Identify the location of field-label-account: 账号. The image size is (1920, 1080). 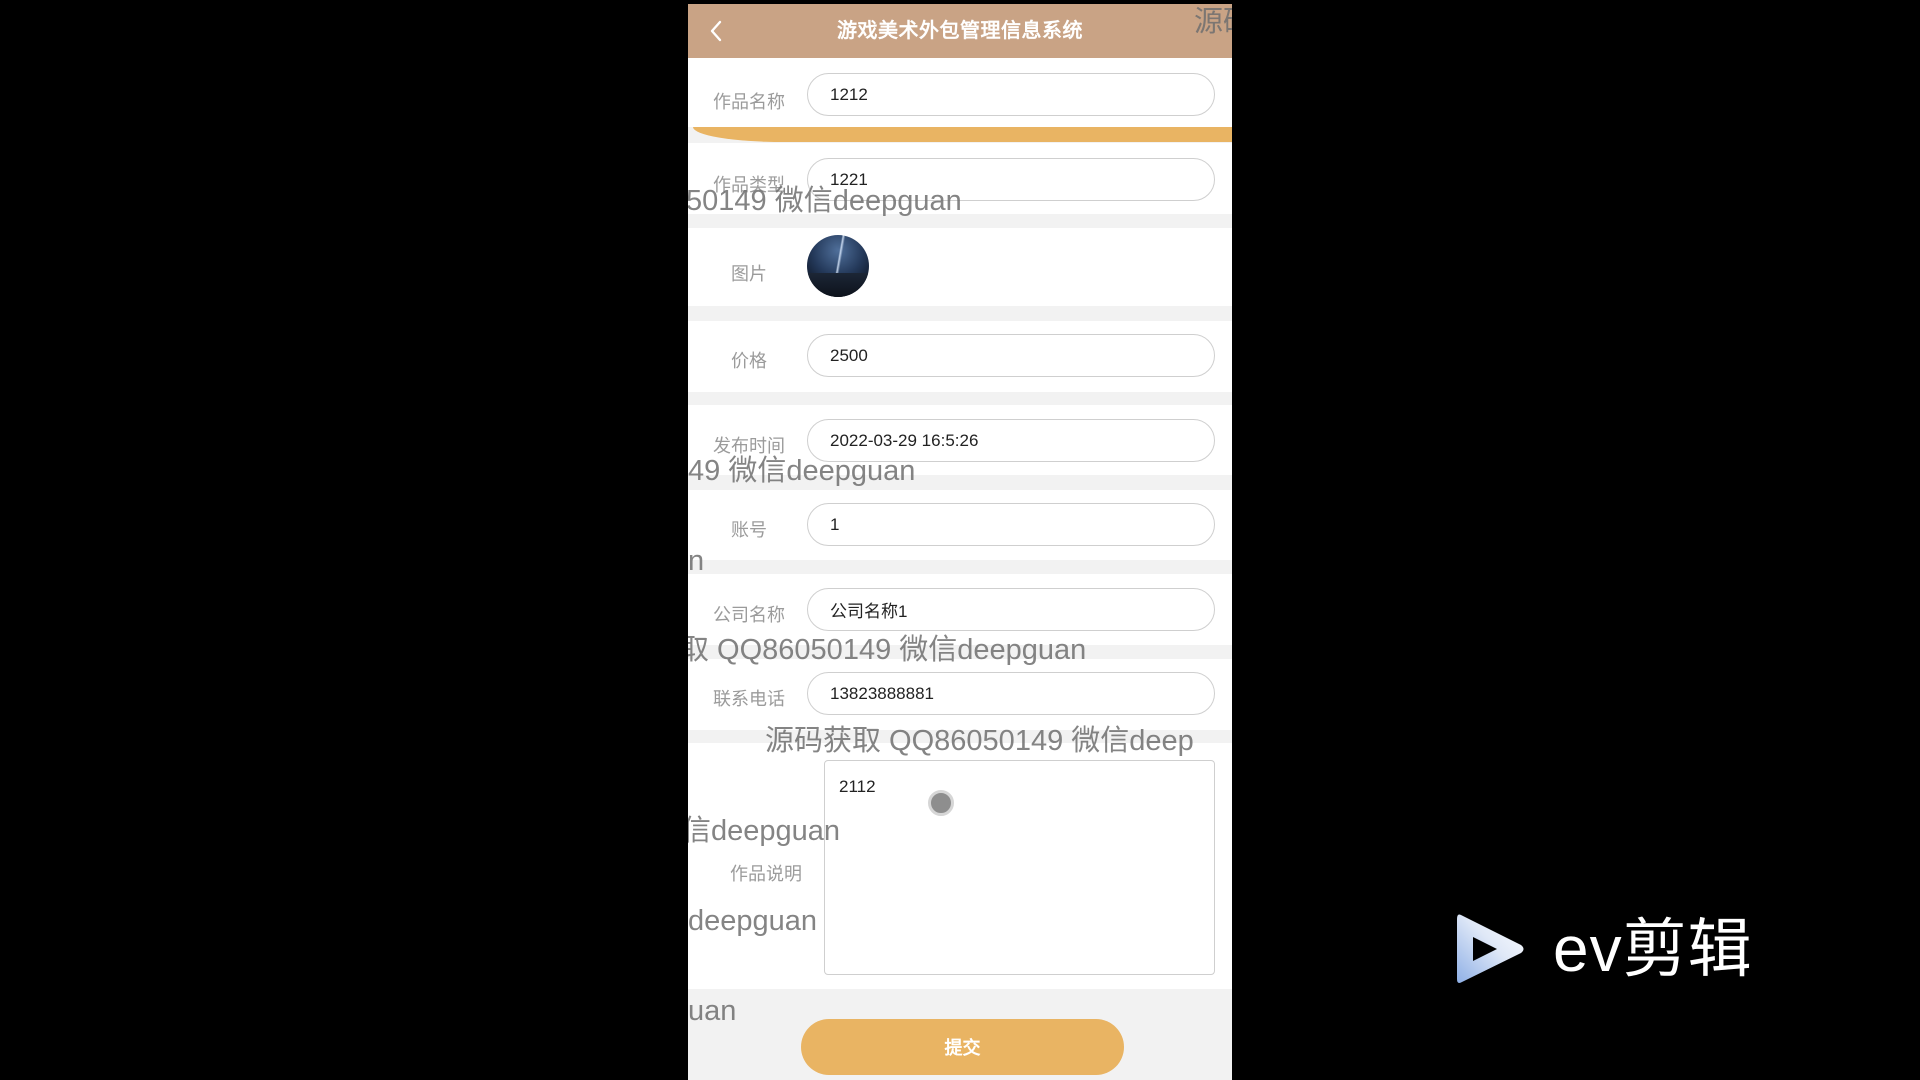
(749, 530).